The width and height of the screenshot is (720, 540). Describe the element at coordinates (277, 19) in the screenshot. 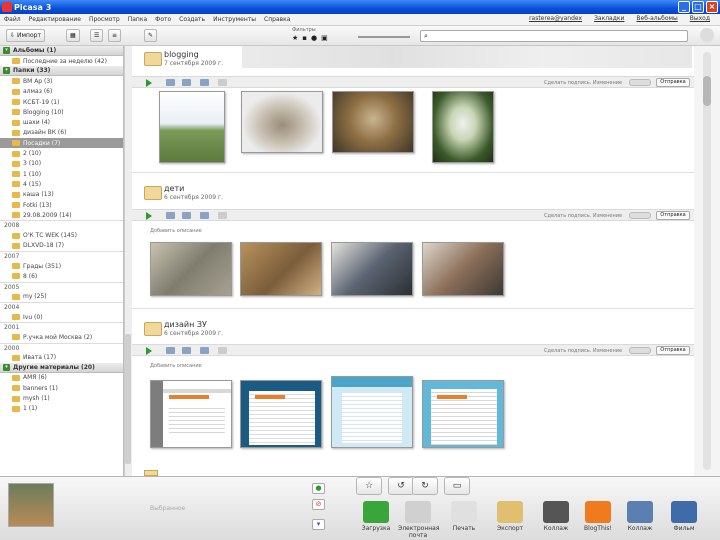

I see `menu-item: Справка` at that location.